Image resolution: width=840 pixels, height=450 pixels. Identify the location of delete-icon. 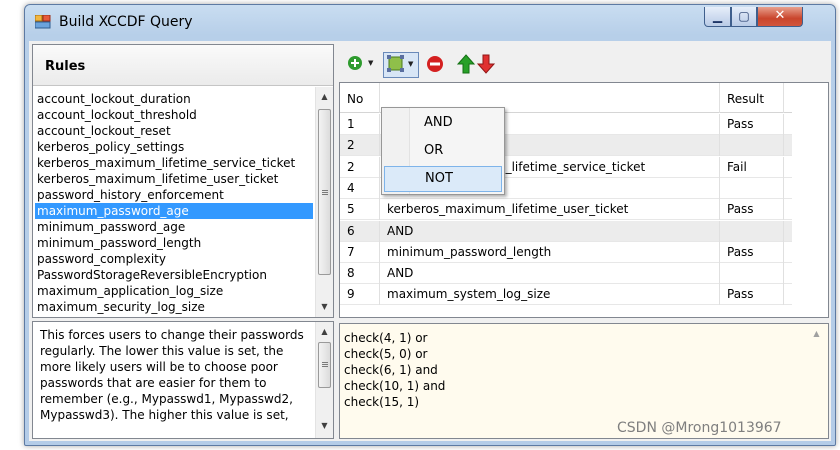
(435, 64).